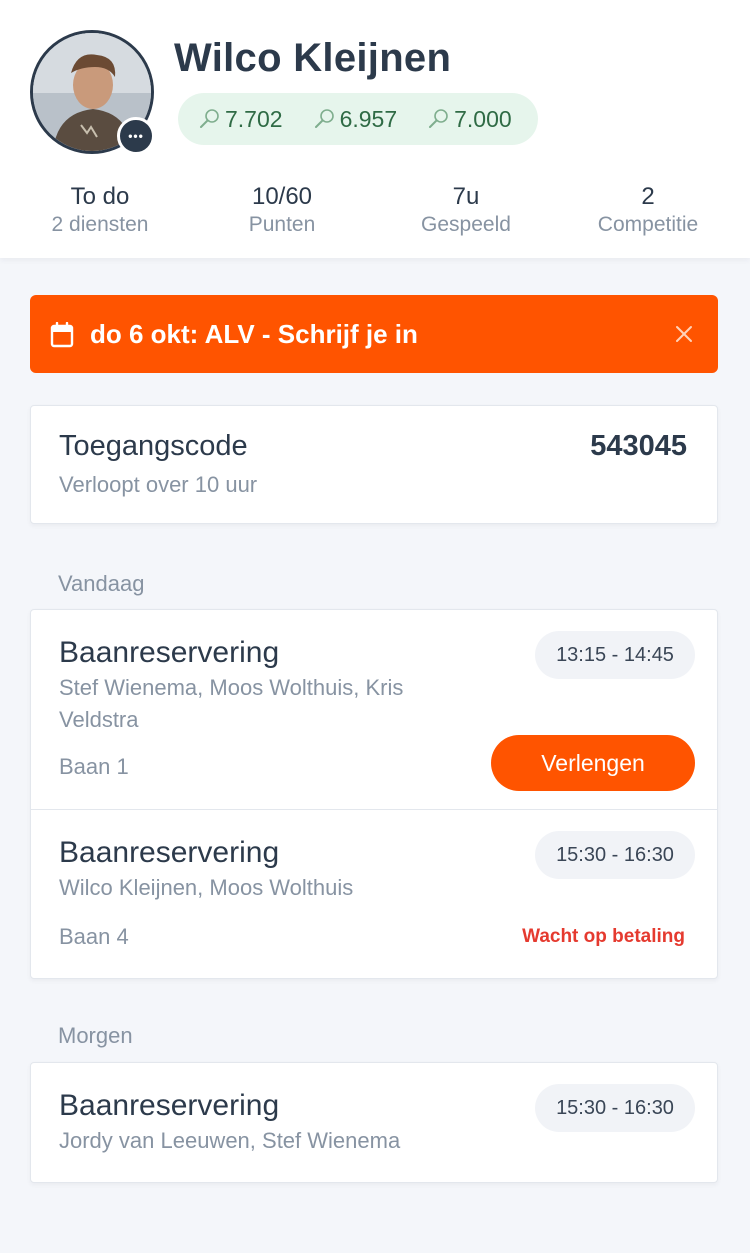  Describe the element at coordinates (466, 196) in the screenshot. I see `stat-value: 7u` at that location.